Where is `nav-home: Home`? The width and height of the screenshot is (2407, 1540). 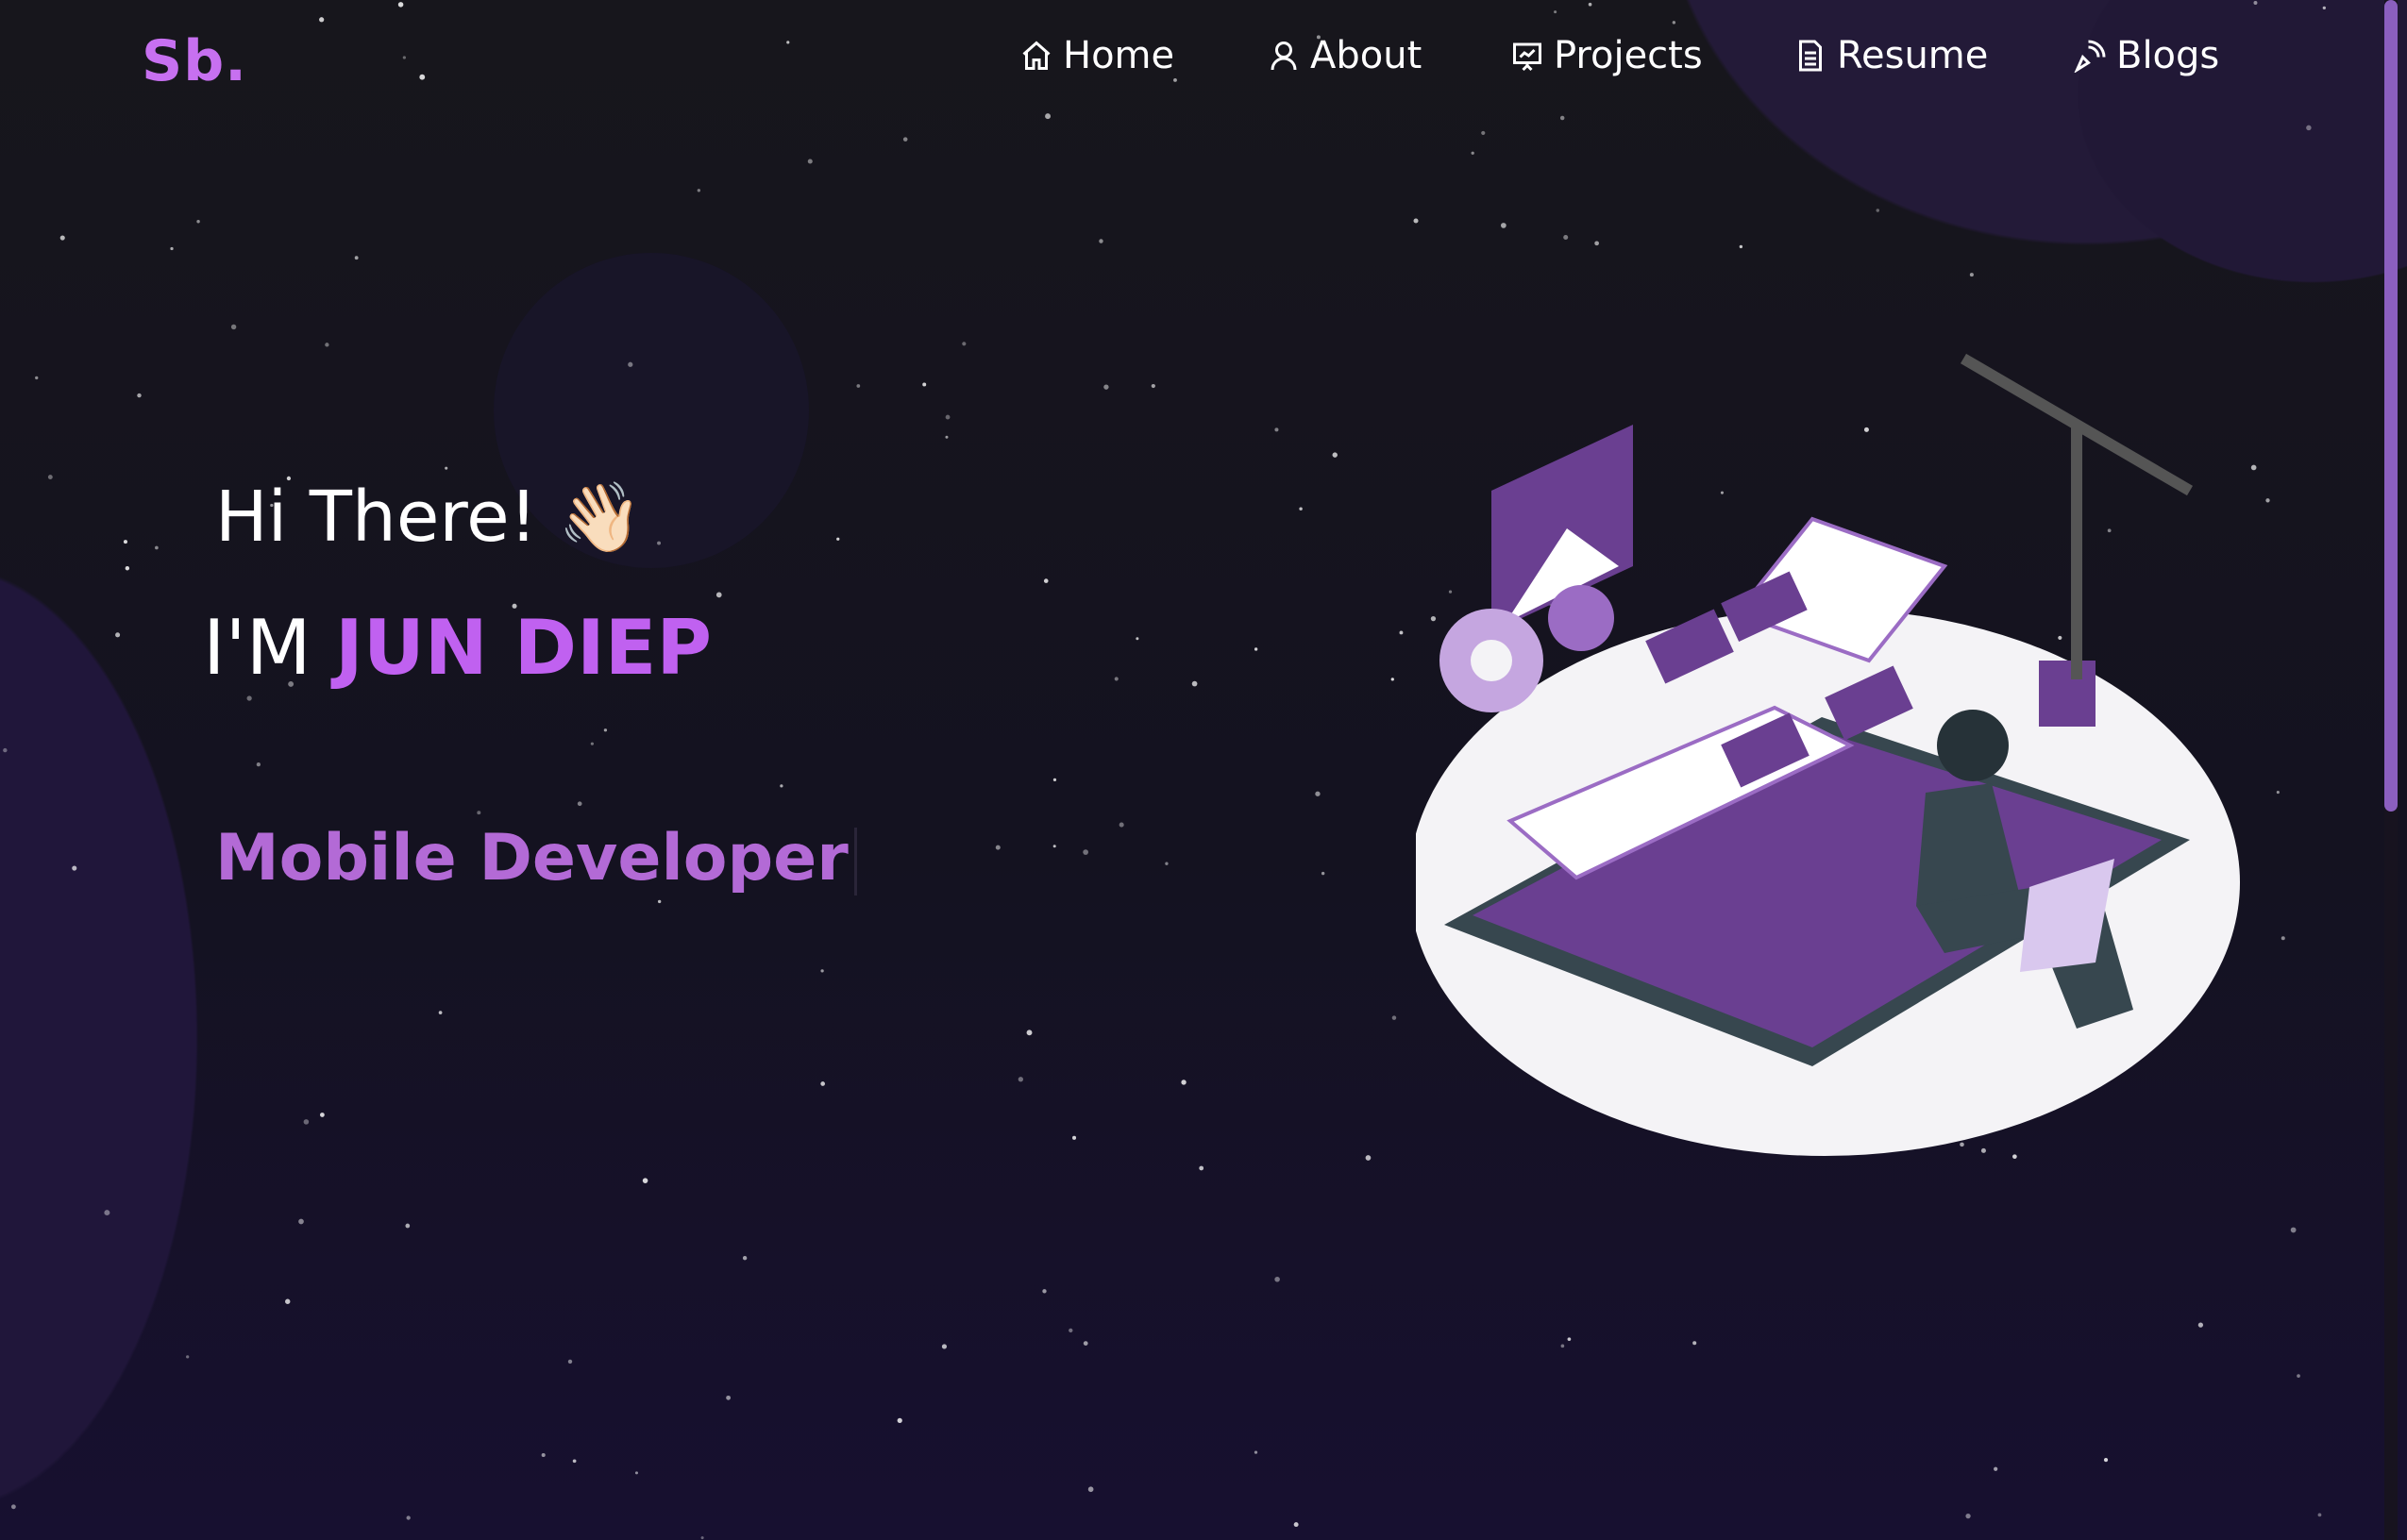 nav-home: Home is located at coordinates (1096, 55).